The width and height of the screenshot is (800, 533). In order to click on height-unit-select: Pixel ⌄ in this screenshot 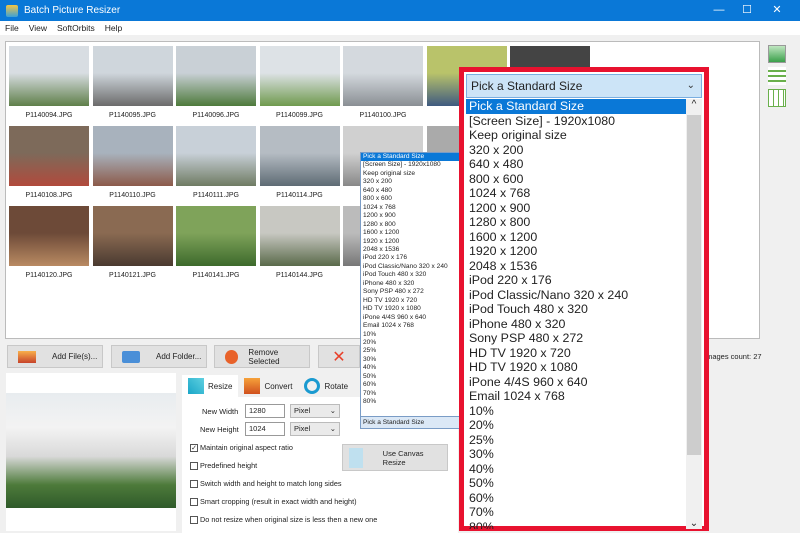, I will do `click(315, 429)`.